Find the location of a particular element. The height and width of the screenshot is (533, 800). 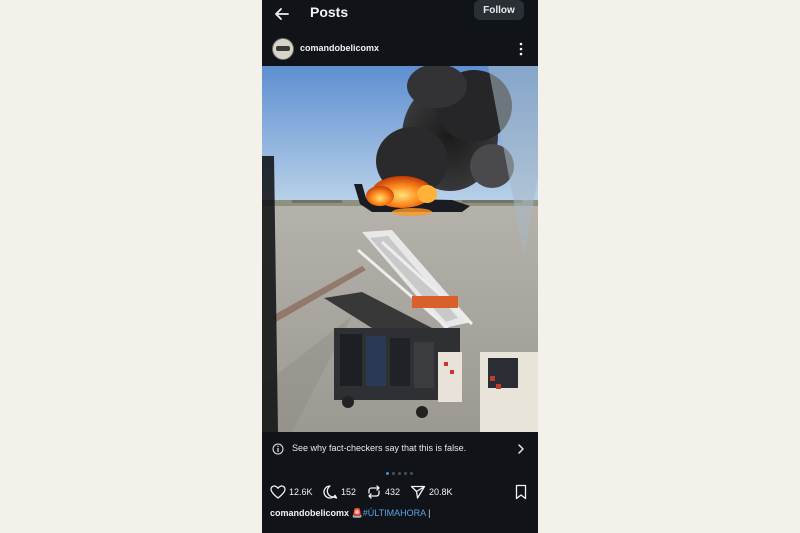

comment-button: 152 is located at coordinates (339, 492).